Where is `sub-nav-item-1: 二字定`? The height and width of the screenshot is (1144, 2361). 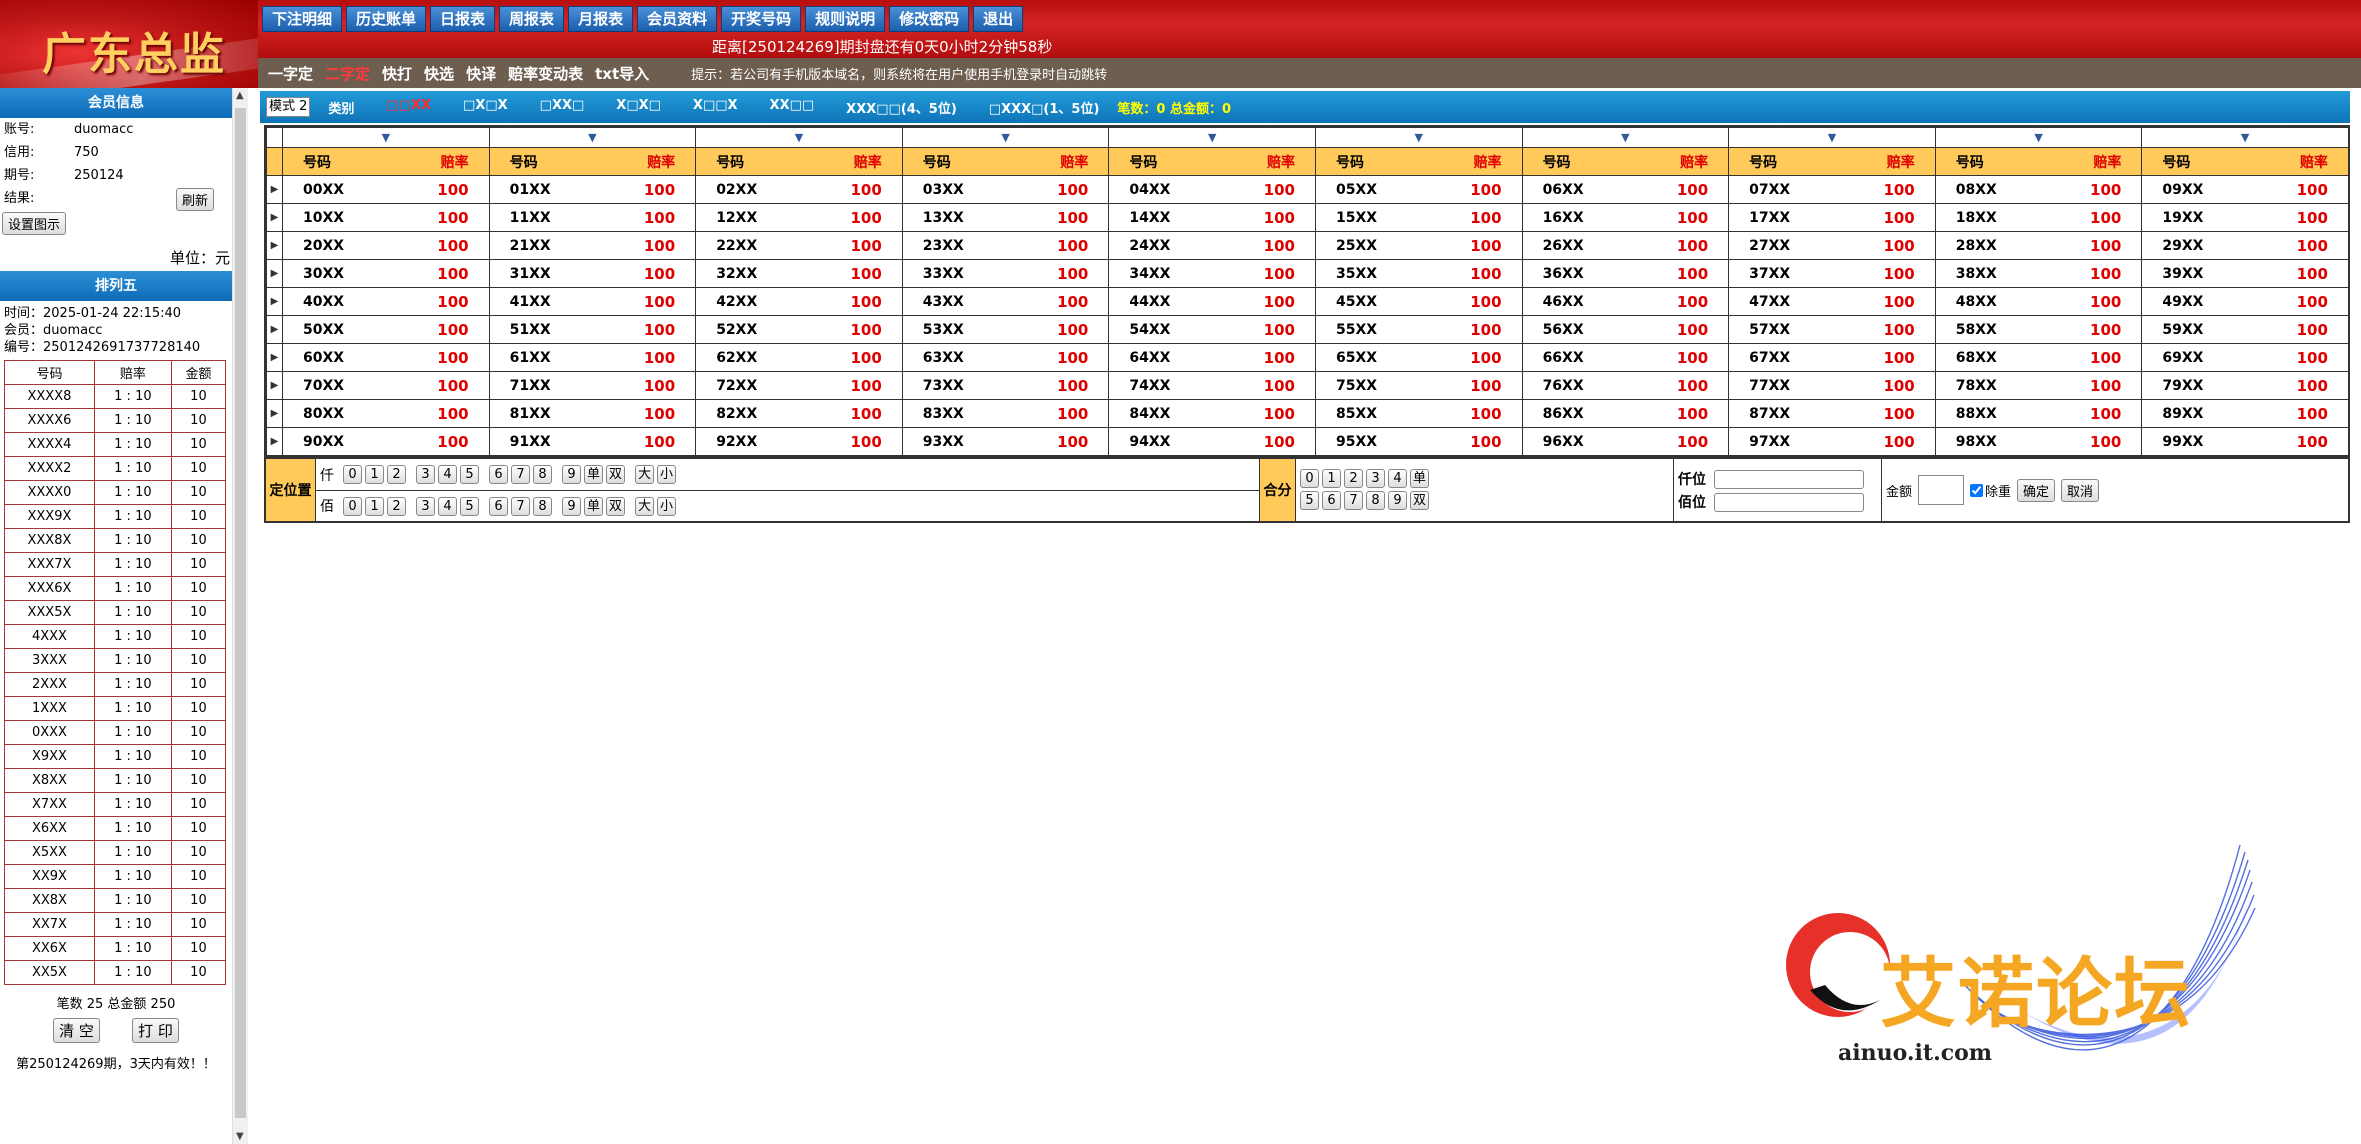
sub-nav-item-1: 二字定 is located at coordinates (347, 73).